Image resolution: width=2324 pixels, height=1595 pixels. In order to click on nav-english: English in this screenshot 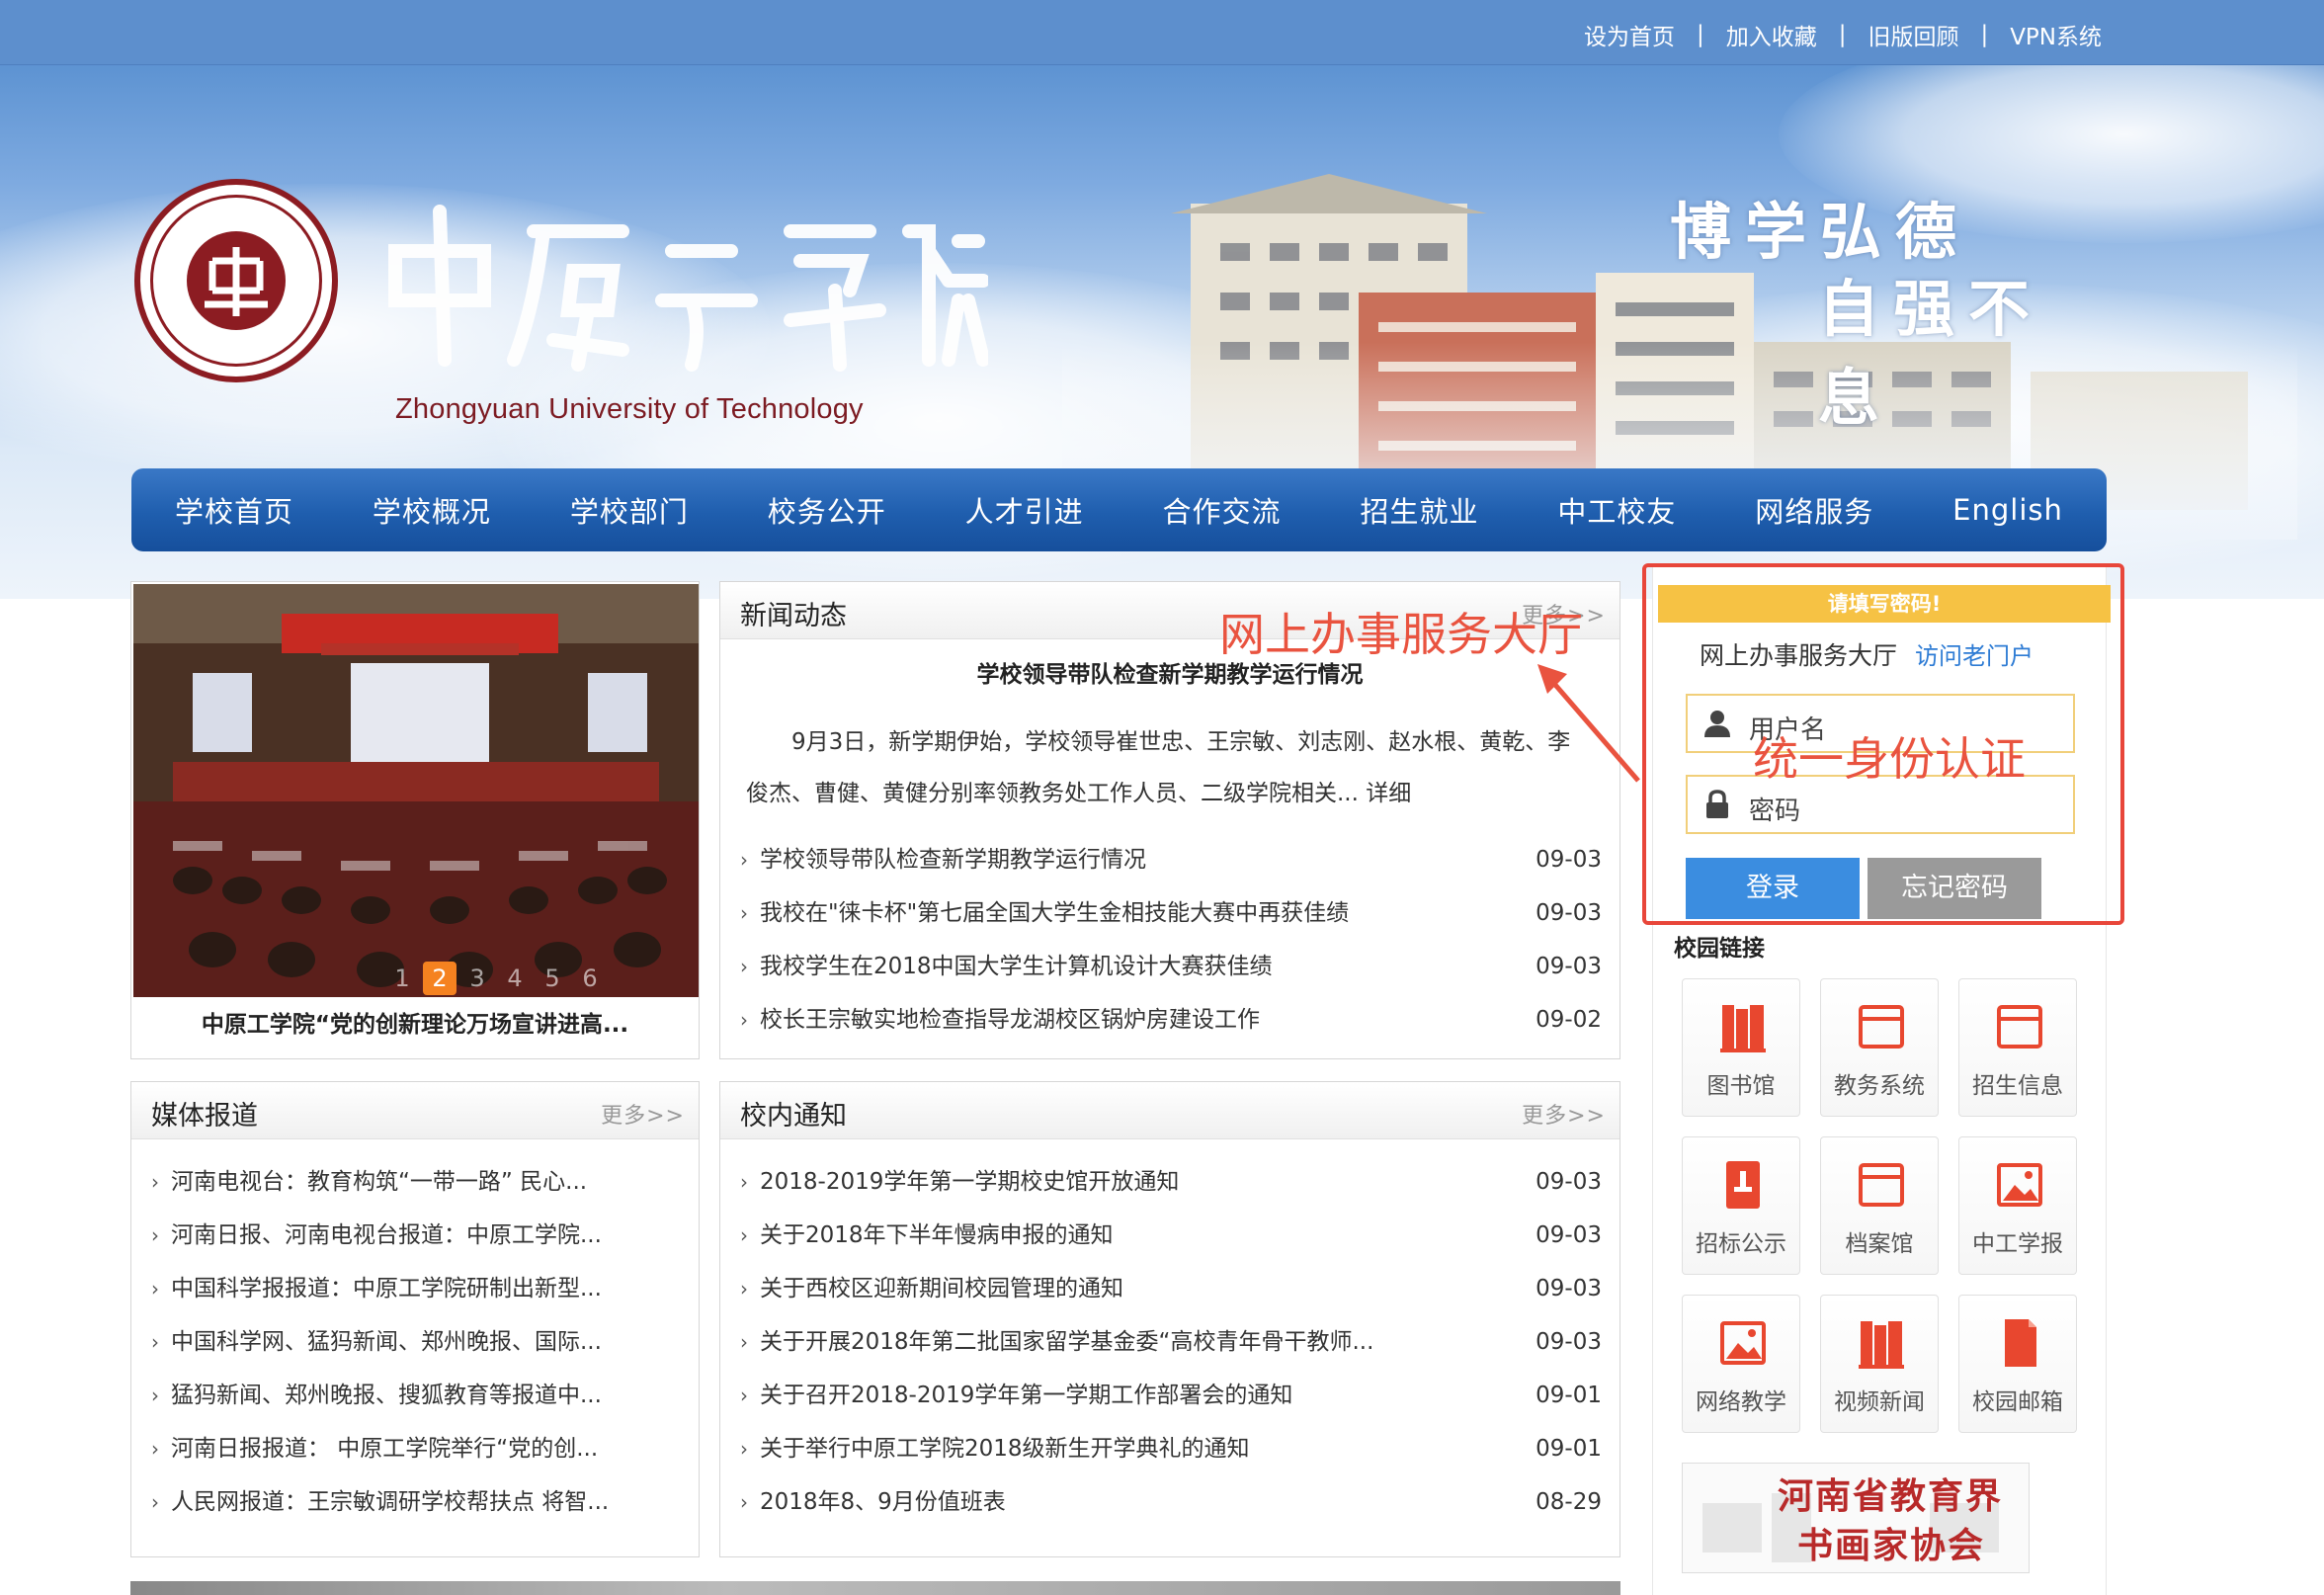, I will do `click(2007, 510)`.